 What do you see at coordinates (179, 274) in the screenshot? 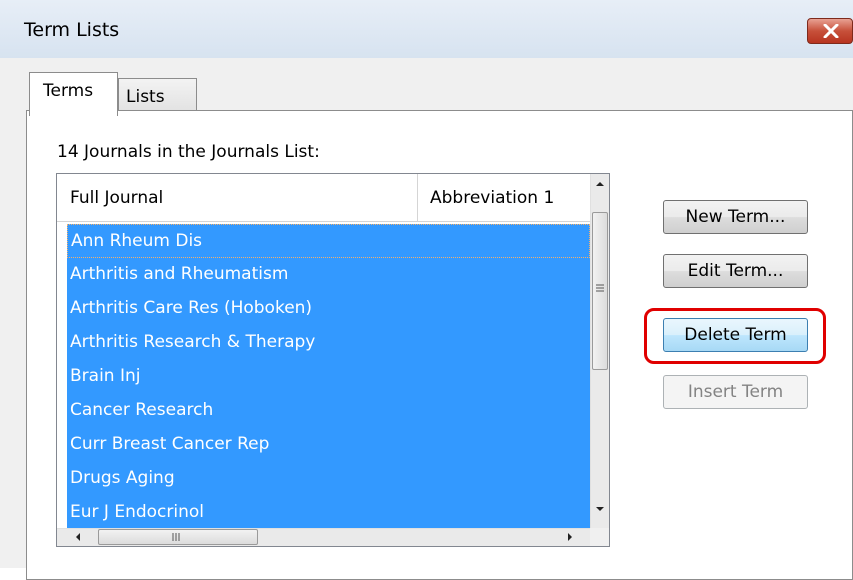
I see `list-item-label: Arthritis and Rheumatism` at bounding box center [179, 274].